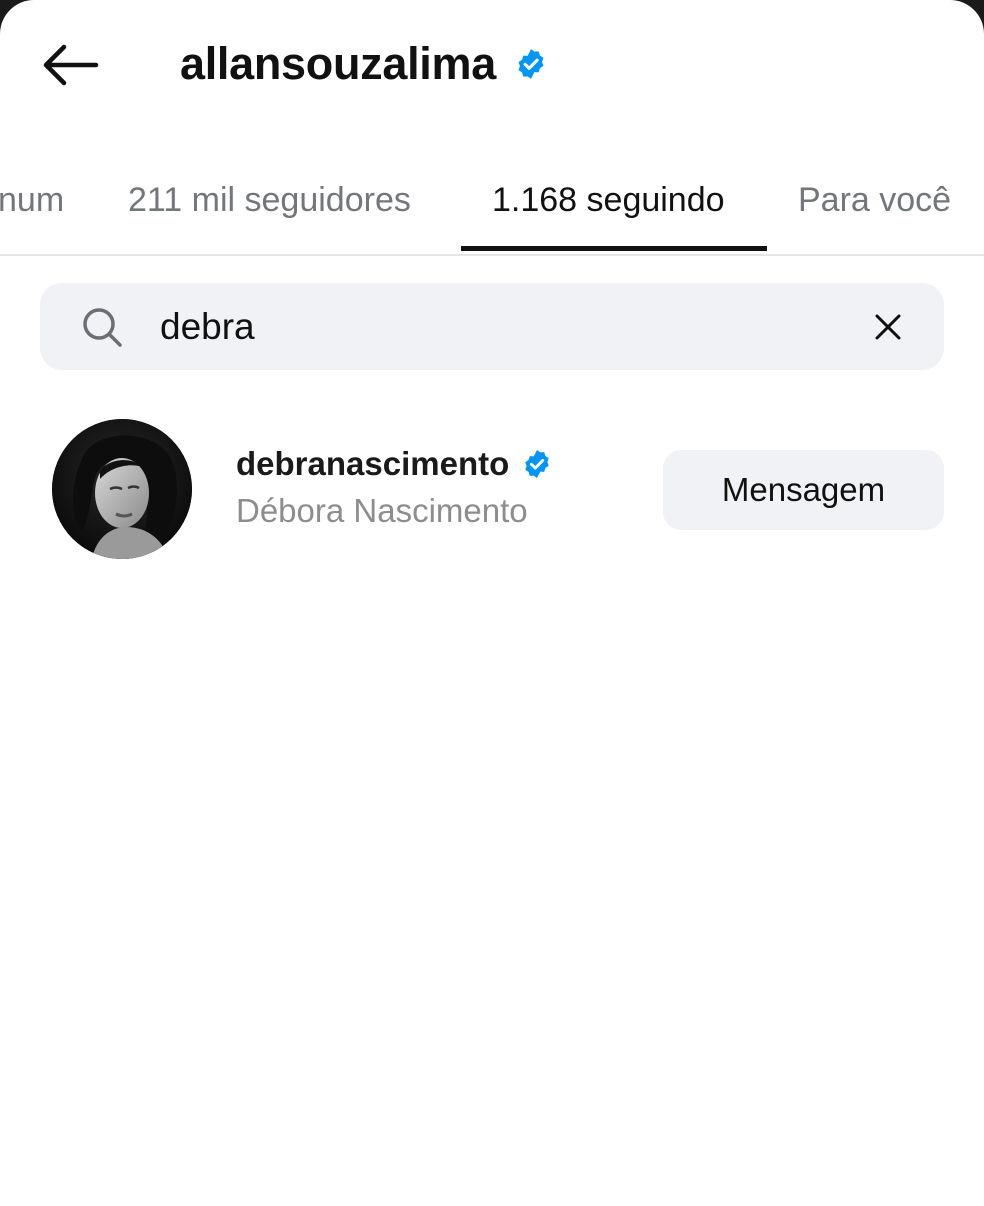 Image resolution: width=984 pixels, height=1206 pixels. I want to click on search-icon, so click(102, 327).